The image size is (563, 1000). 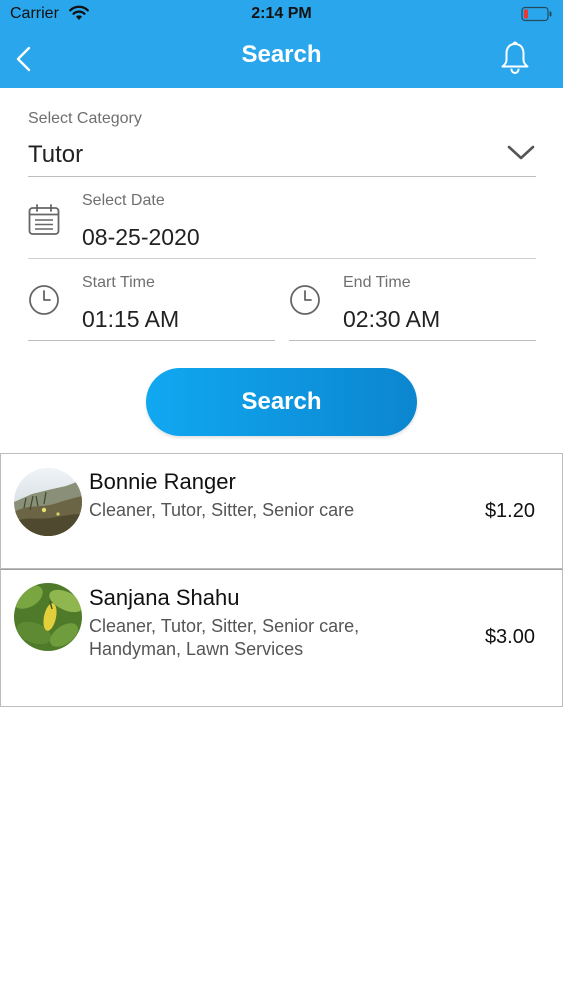 I want to click on search-button: Search, so click(x=281, y=402).